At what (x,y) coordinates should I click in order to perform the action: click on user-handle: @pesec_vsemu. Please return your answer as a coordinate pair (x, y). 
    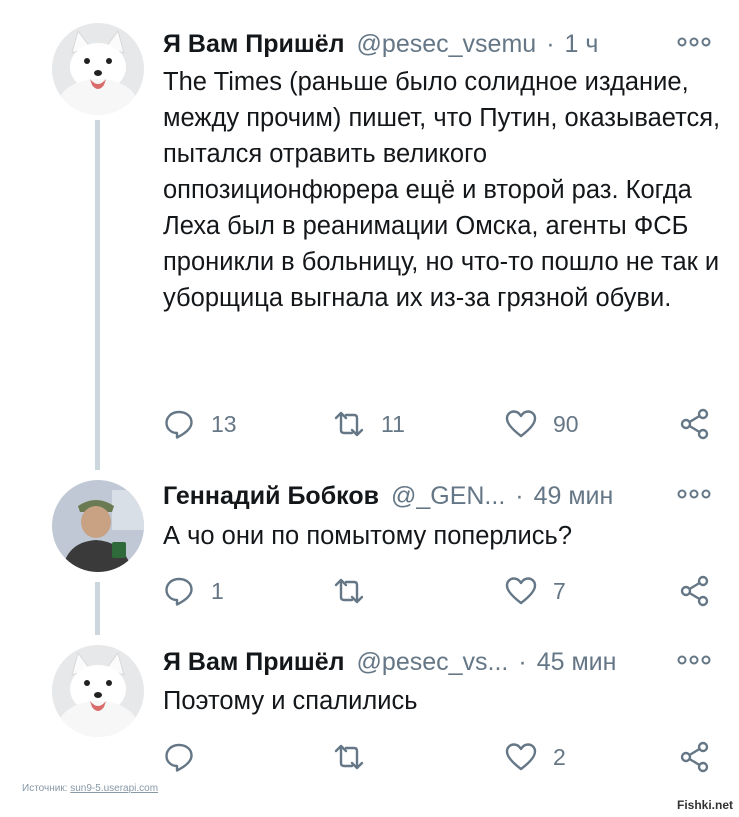
    Looking at the image, I should click on (447, 44).